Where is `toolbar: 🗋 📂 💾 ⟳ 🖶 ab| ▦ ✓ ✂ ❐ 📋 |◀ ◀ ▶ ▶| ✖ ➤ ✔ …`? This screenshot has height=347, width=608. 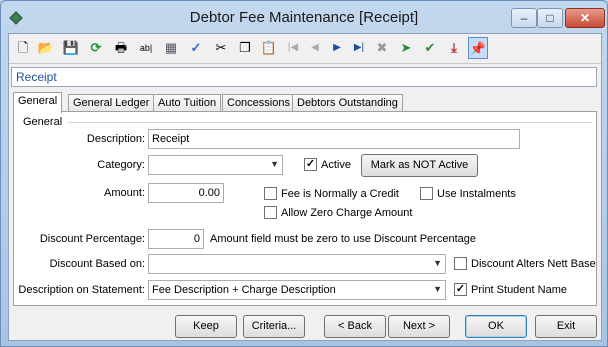 toolbar: 🗋 📂 💾 ⟳ 🖶 ab| ▦ ✓ ✂ ❐ 📋 |◀ ◀ ▶ ▶| ✖ ➤ ✔ … is located at coordinates (305, 48).